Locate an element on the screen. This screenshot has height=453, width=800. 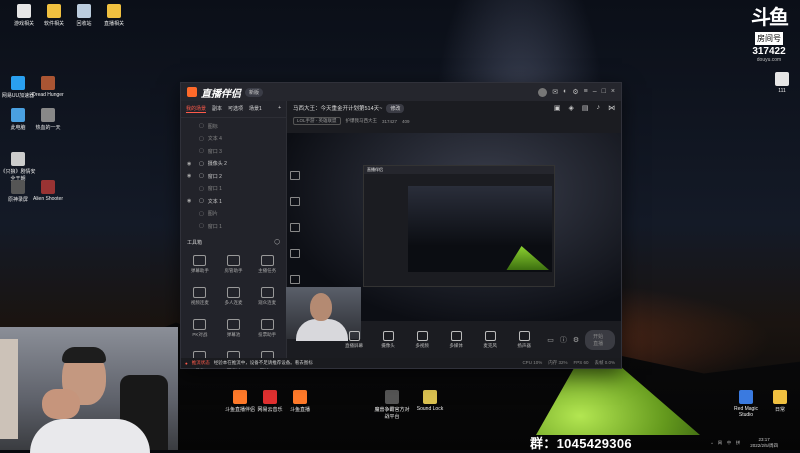
desktop-icon-label: 魔兽争霸官方对战平台 is located at coordinates (392, 413).